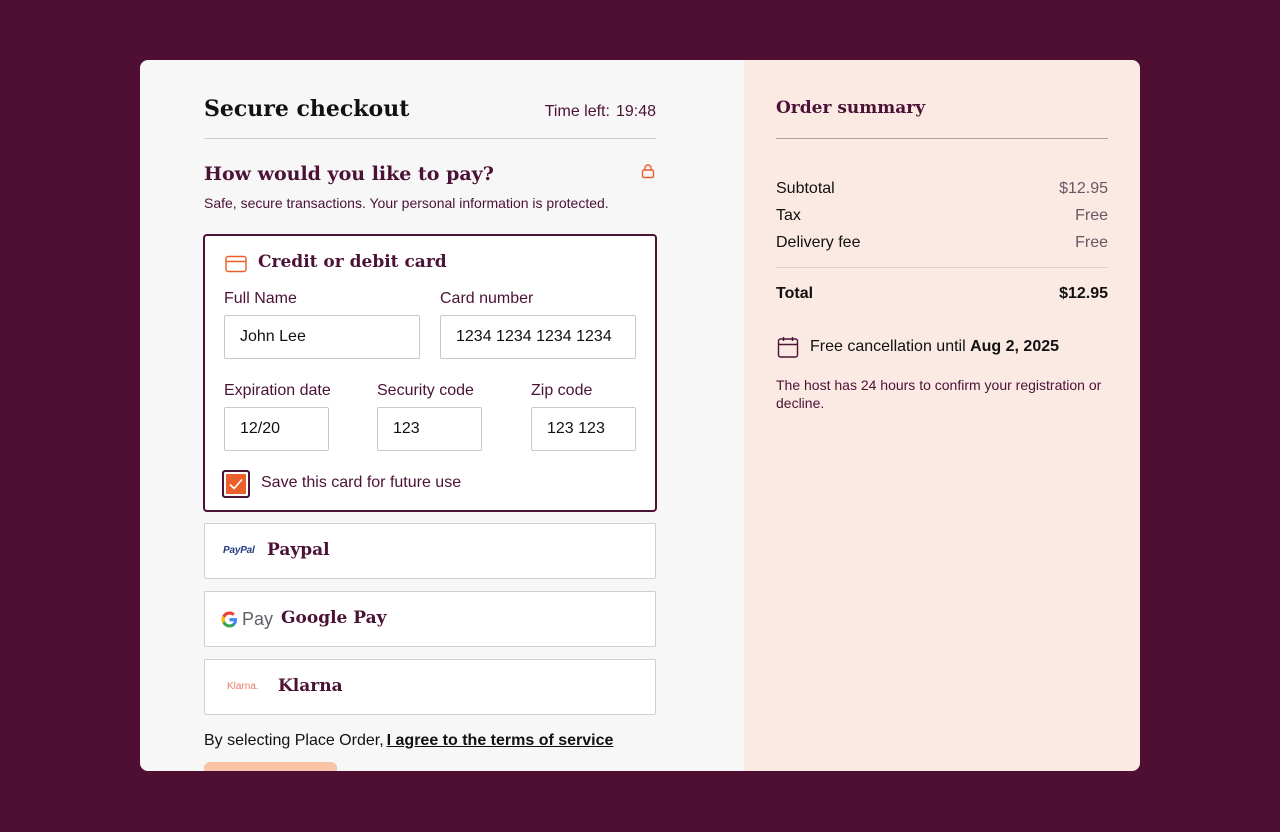 This screenshot has width=1280, height=832. Describe the element at coordinates (277, 390) in the screenshot. I see `expiration-label: Expiration date` at that location.